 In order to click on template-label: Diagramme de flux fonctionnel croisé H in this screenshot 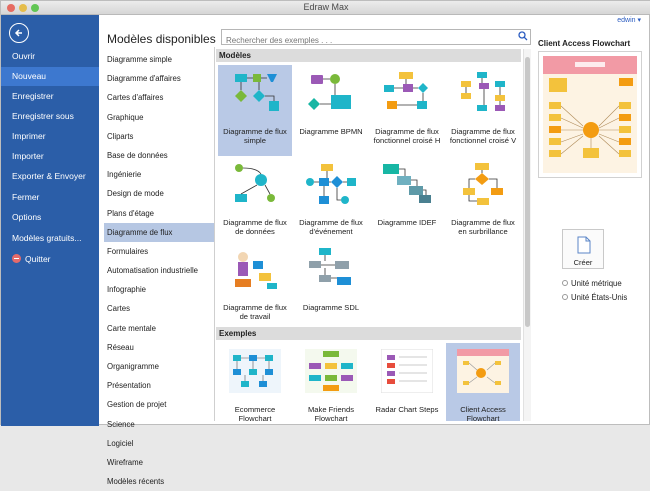, I will do `click(407, 136)`.